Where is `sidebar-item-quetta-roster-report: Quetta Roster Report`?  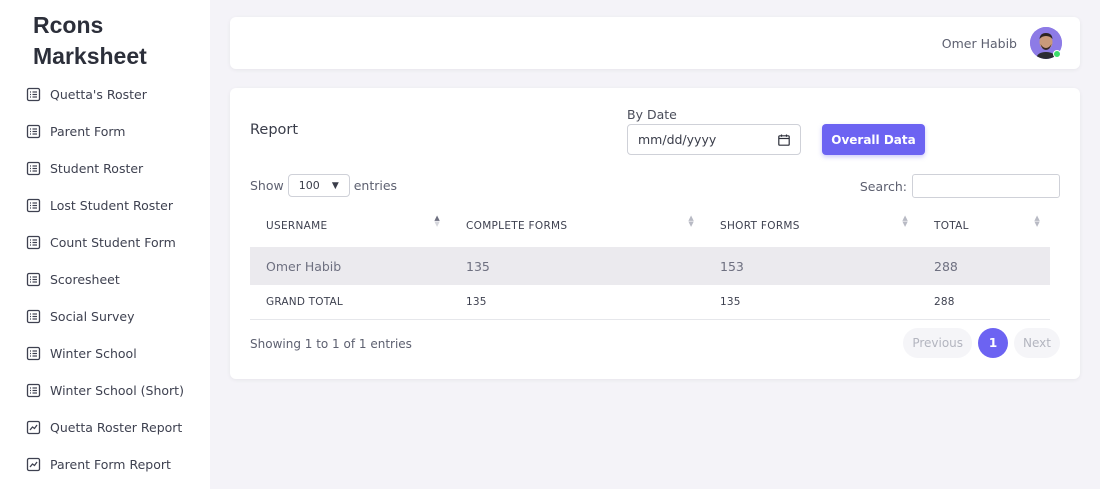
sidebar-item-quetta-roster-report: Quetta Roster Report is located at coordinates (105, 427).